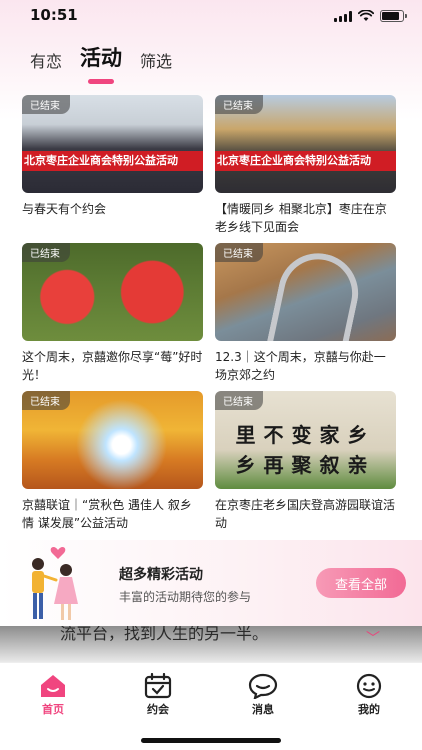 Image resolution: width=422 pixels, height=750 pixels. I want to click on home-indicator, so click(211, 740).